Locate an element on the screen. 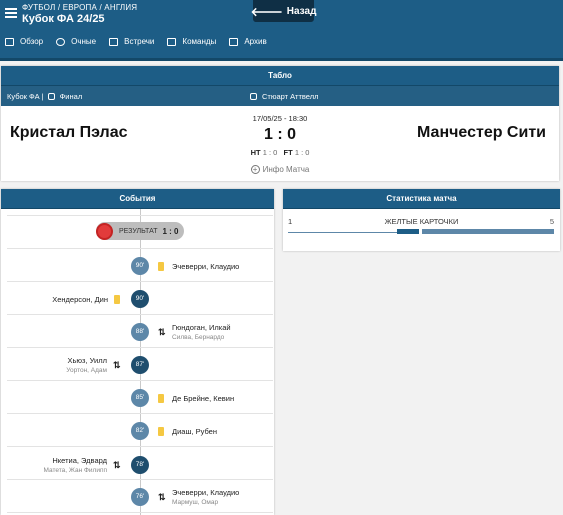 This screenshot has width=563, height=515. result-score: 1 : 0 is located at coordinates (170, 231).